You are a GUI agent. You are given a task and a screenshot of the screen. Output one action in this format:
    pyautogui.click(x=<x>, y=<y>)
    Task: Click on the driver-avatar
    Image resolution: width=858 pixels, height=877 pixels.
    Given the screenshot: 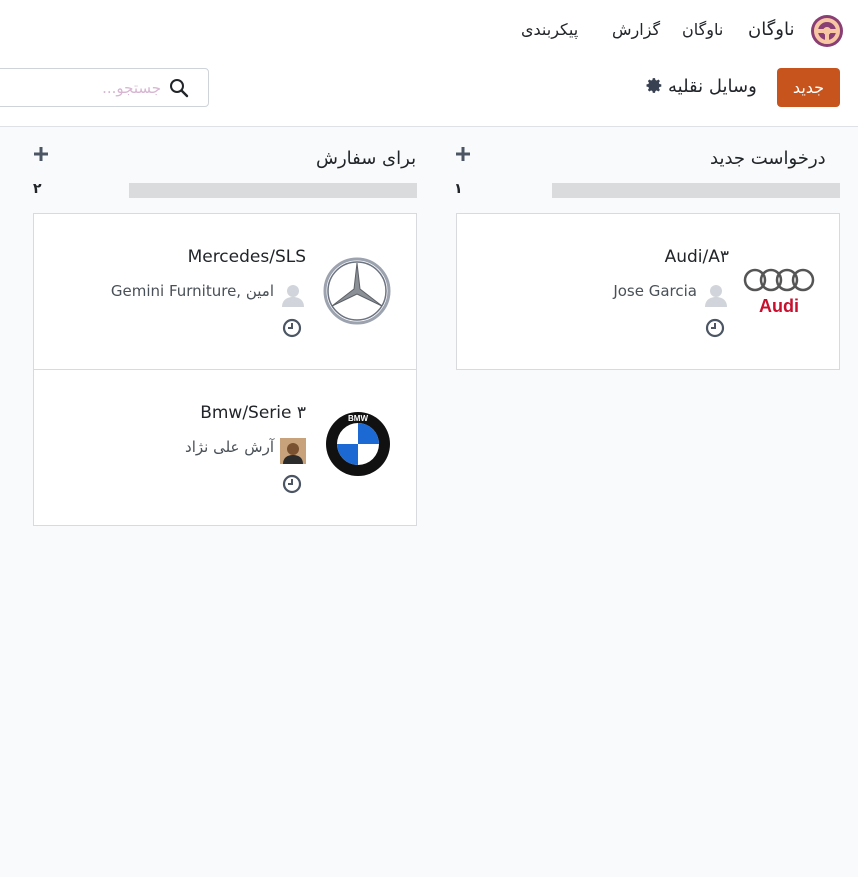 What is the action you would take?
    pyautogui.click(x=293, y=451)
    